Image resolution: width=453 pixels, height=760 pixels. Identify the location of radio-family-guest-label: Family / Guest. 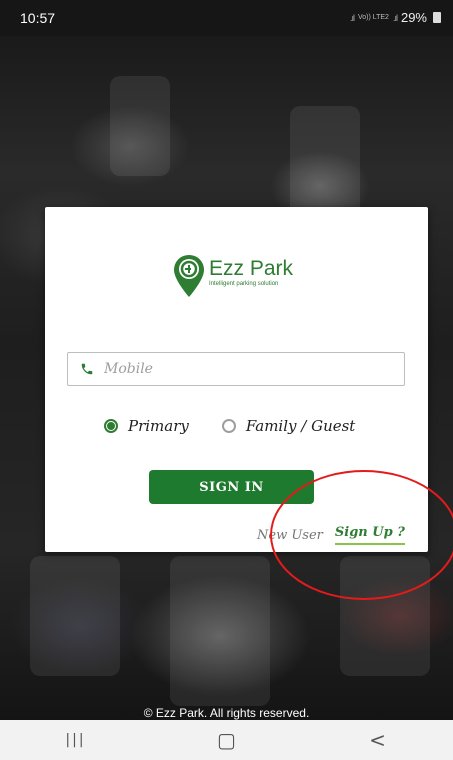
(300, 426).